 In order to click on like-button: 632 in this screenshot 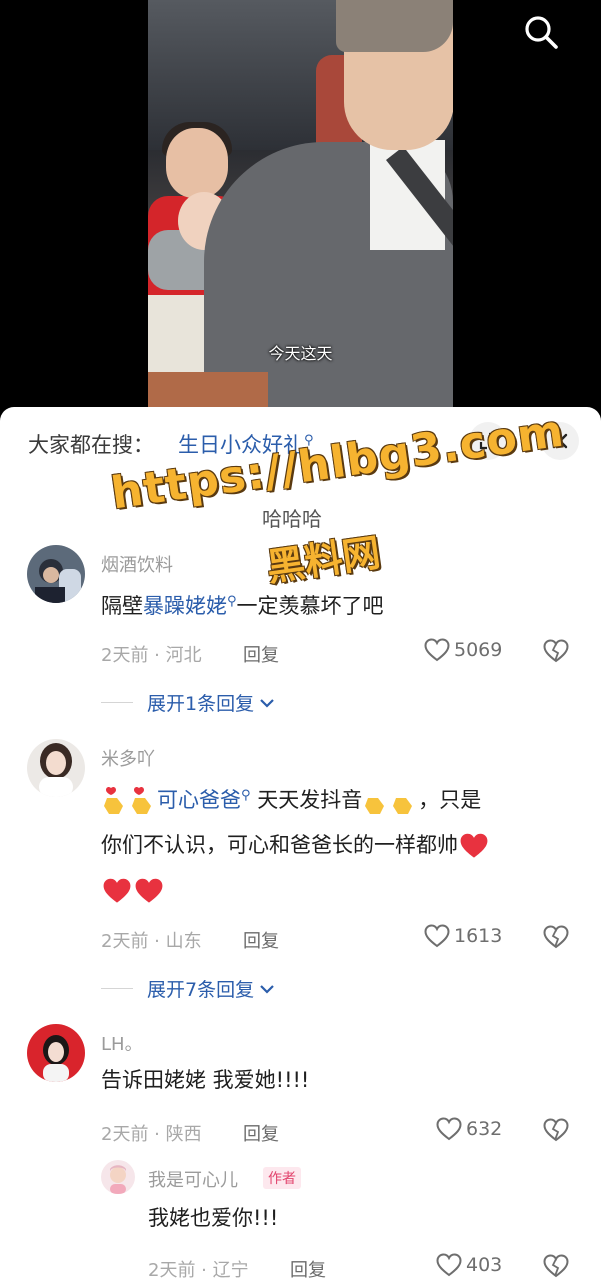, I will do `click(469, 1129)`.